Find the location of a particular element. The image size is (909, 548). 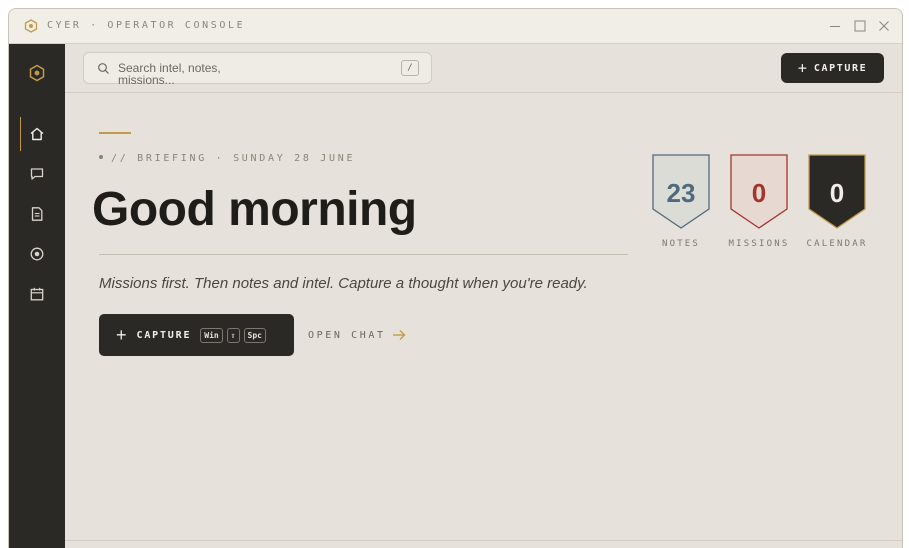

shortcut-key-shift: ⇧ is located at coordinates (233, 335).